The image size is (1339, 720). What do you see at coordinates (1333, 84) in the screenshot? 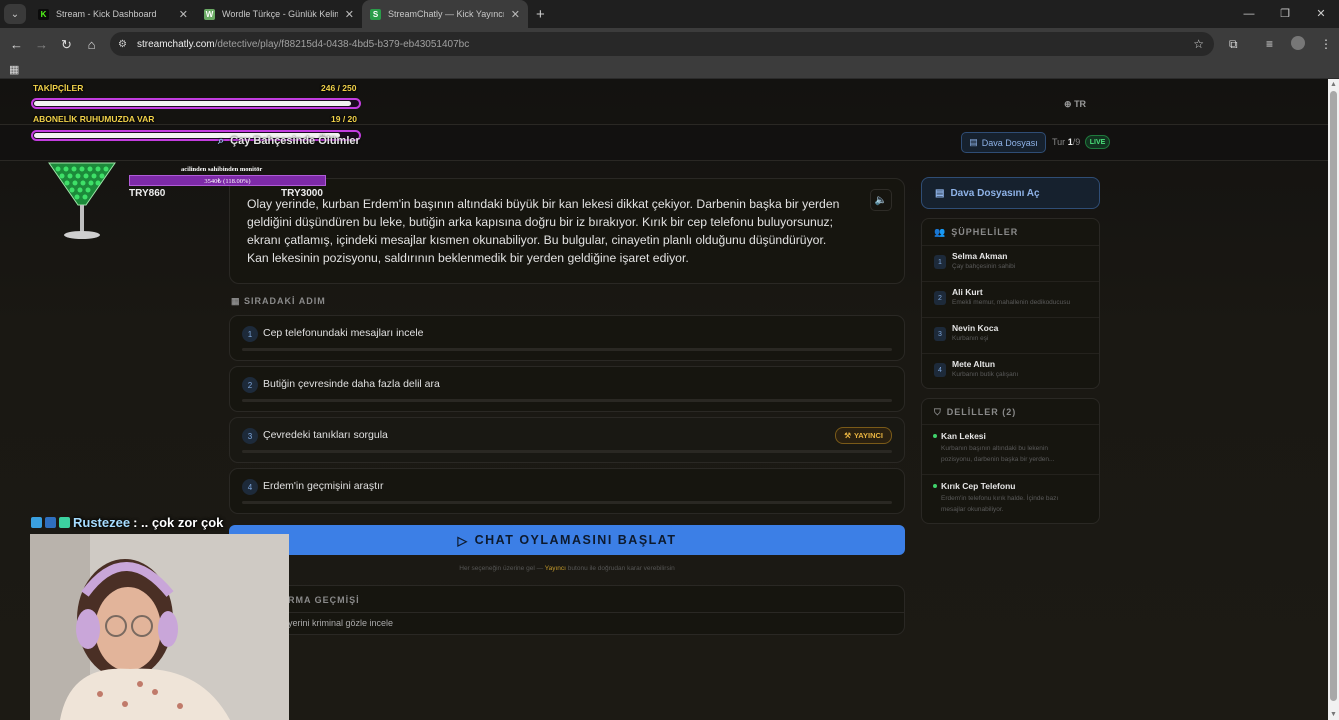
I see `scroll-up-icon: ▲` at bounding box center [1333, 84].